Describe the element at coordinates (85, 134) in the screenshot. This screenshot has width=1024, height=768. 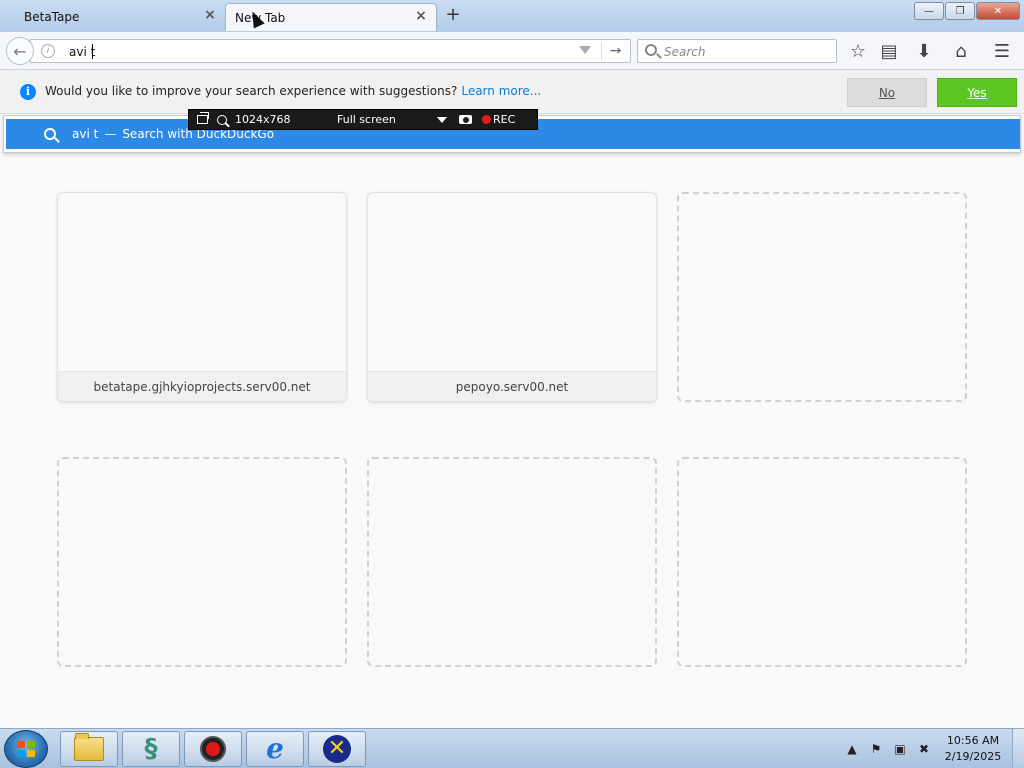
I see `search-term: avi t` at that location.